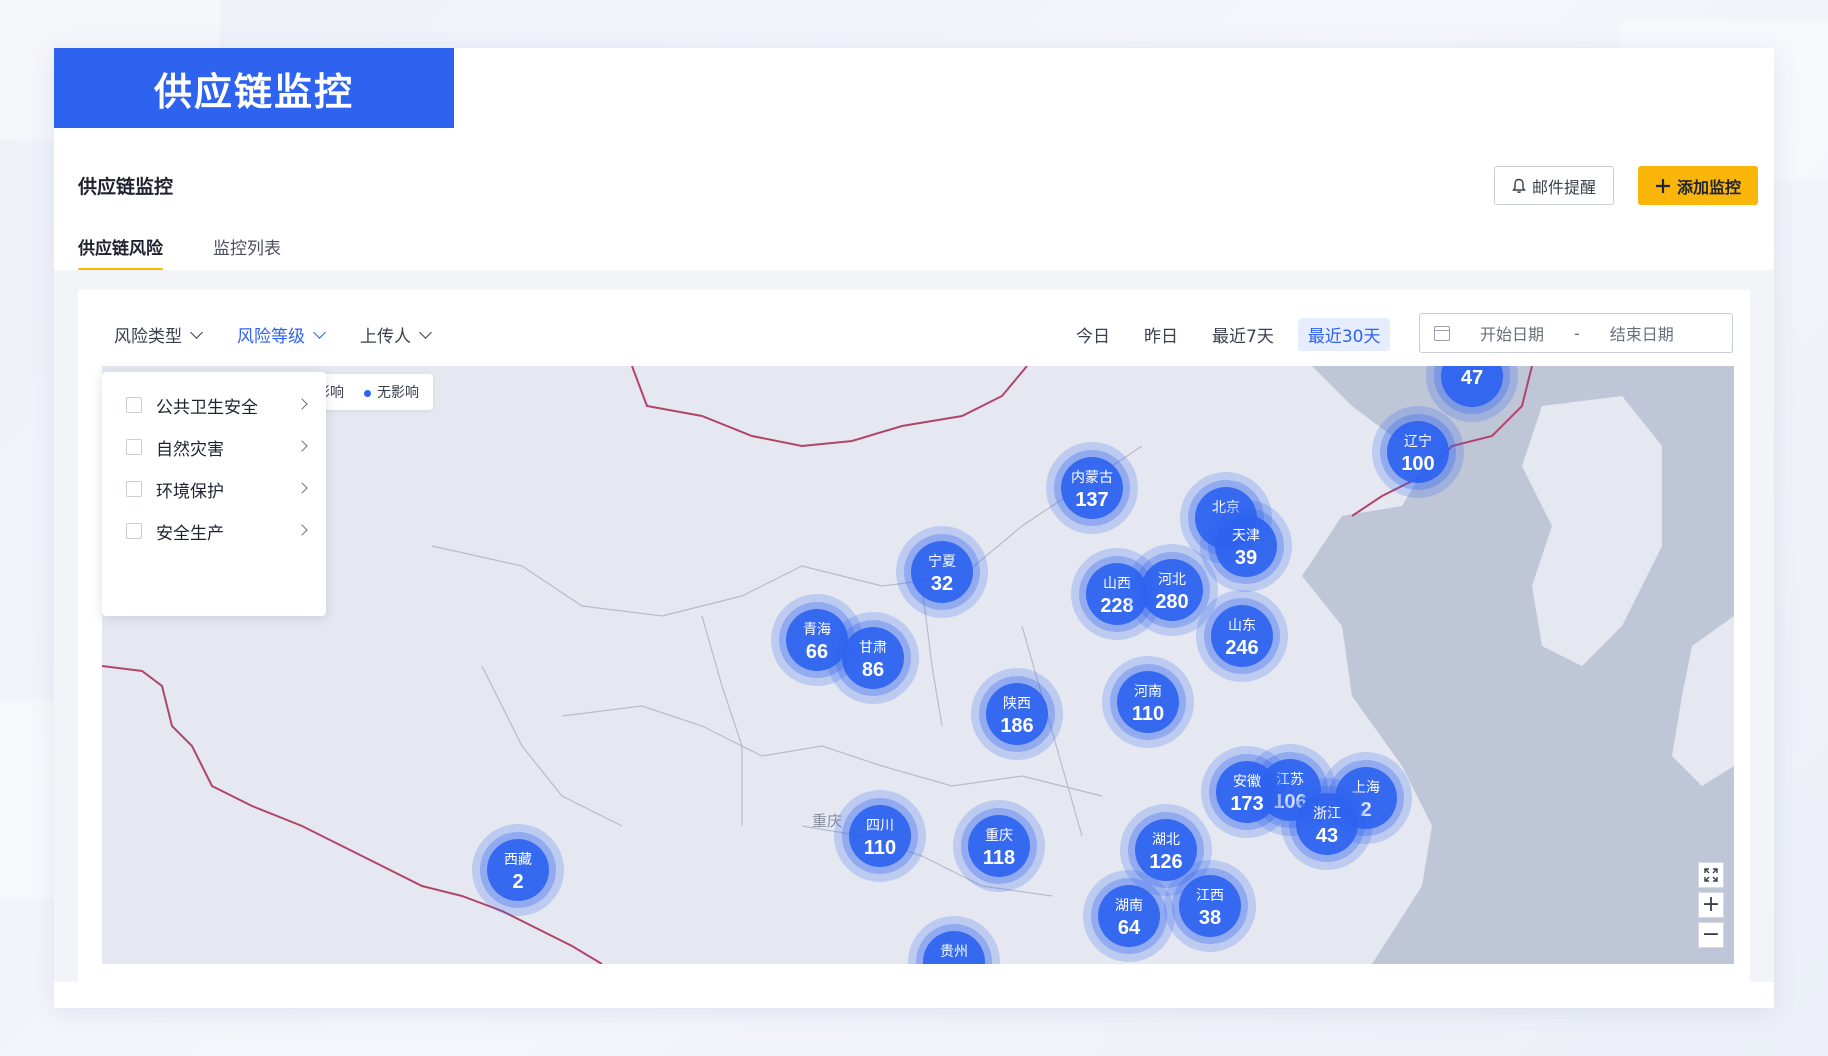 This screenshot has width=1828, height=1056. What do you see at coordinates (999, 846) in the screenshot?
I see `map-cluster-marker: 重庆 118` at bounding box center [999, 846].